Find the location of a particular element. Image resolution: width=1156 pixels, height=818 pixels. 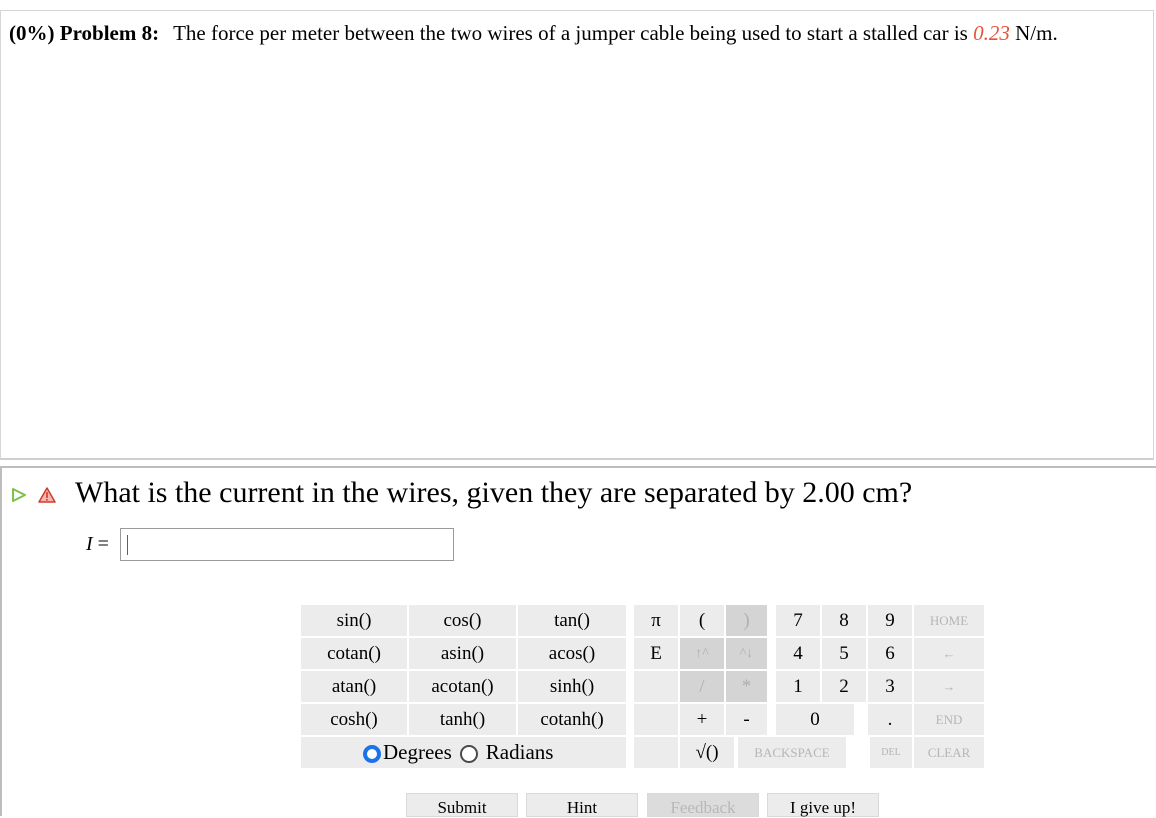

play-icon is located at coordinates (19, 495).